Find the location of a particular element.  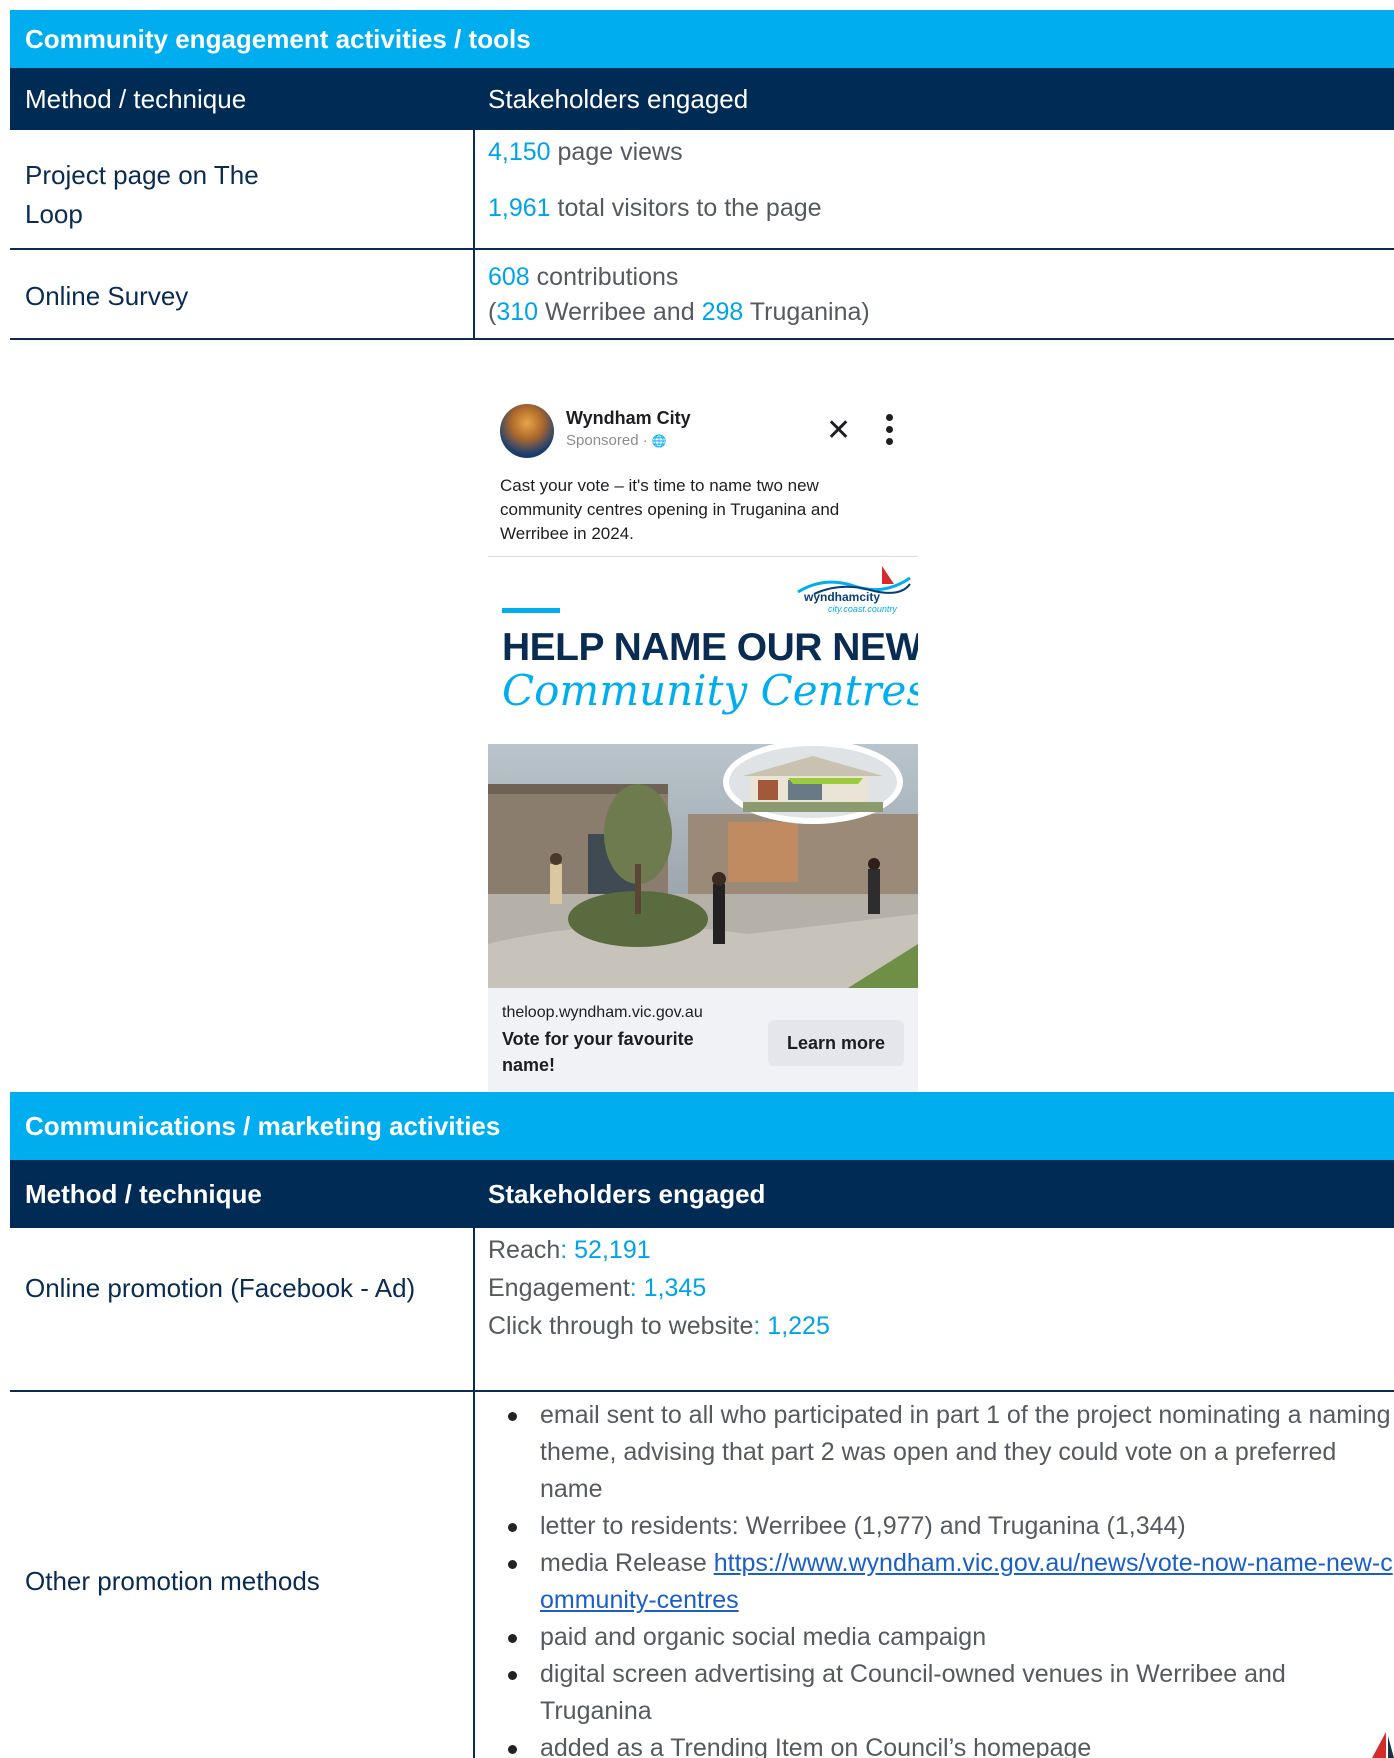

communications-section-title: Communications / marketing activities is located at coordinates (702, 1126).